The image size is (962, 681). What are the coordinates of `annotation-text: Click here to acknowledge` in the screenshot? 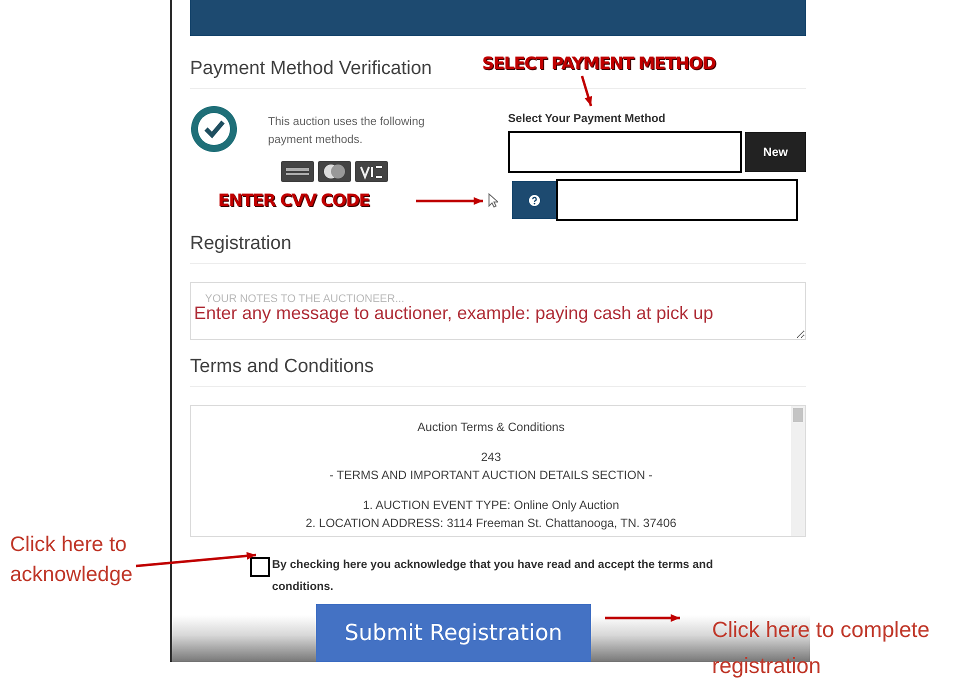 It's located at (72, 560).